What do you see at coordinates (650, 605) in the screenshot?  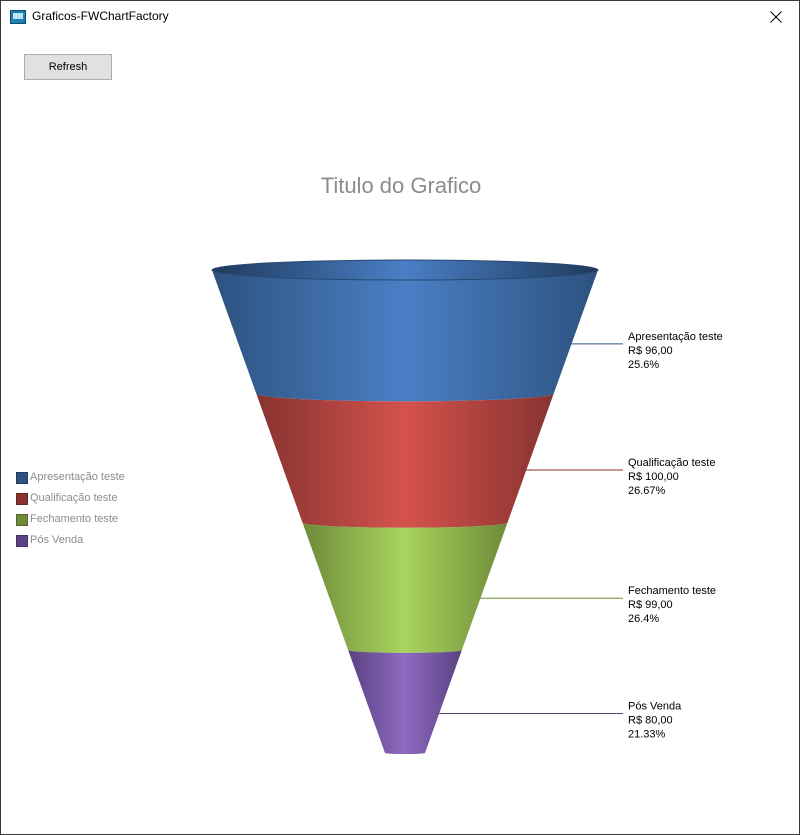 I see `data-label-value: R$ 99,00` at bounding box center [650, 605].